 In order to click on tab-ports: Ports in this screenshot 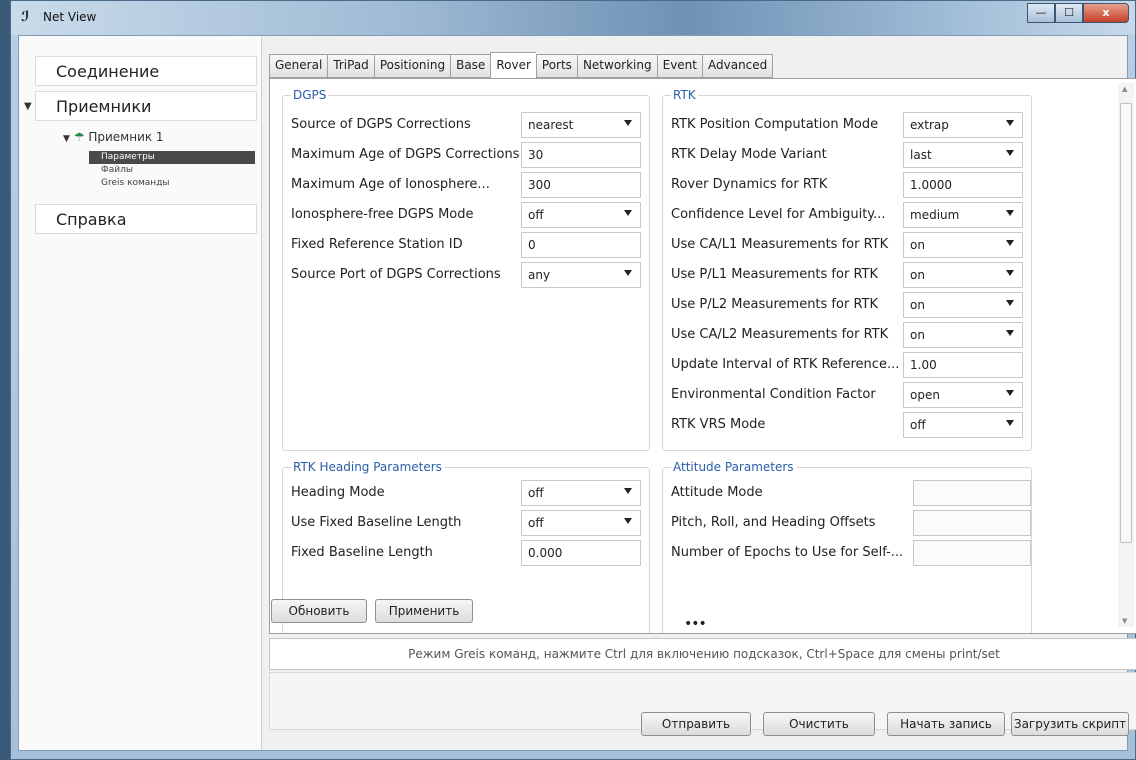, I will do `click(556, 66)`.